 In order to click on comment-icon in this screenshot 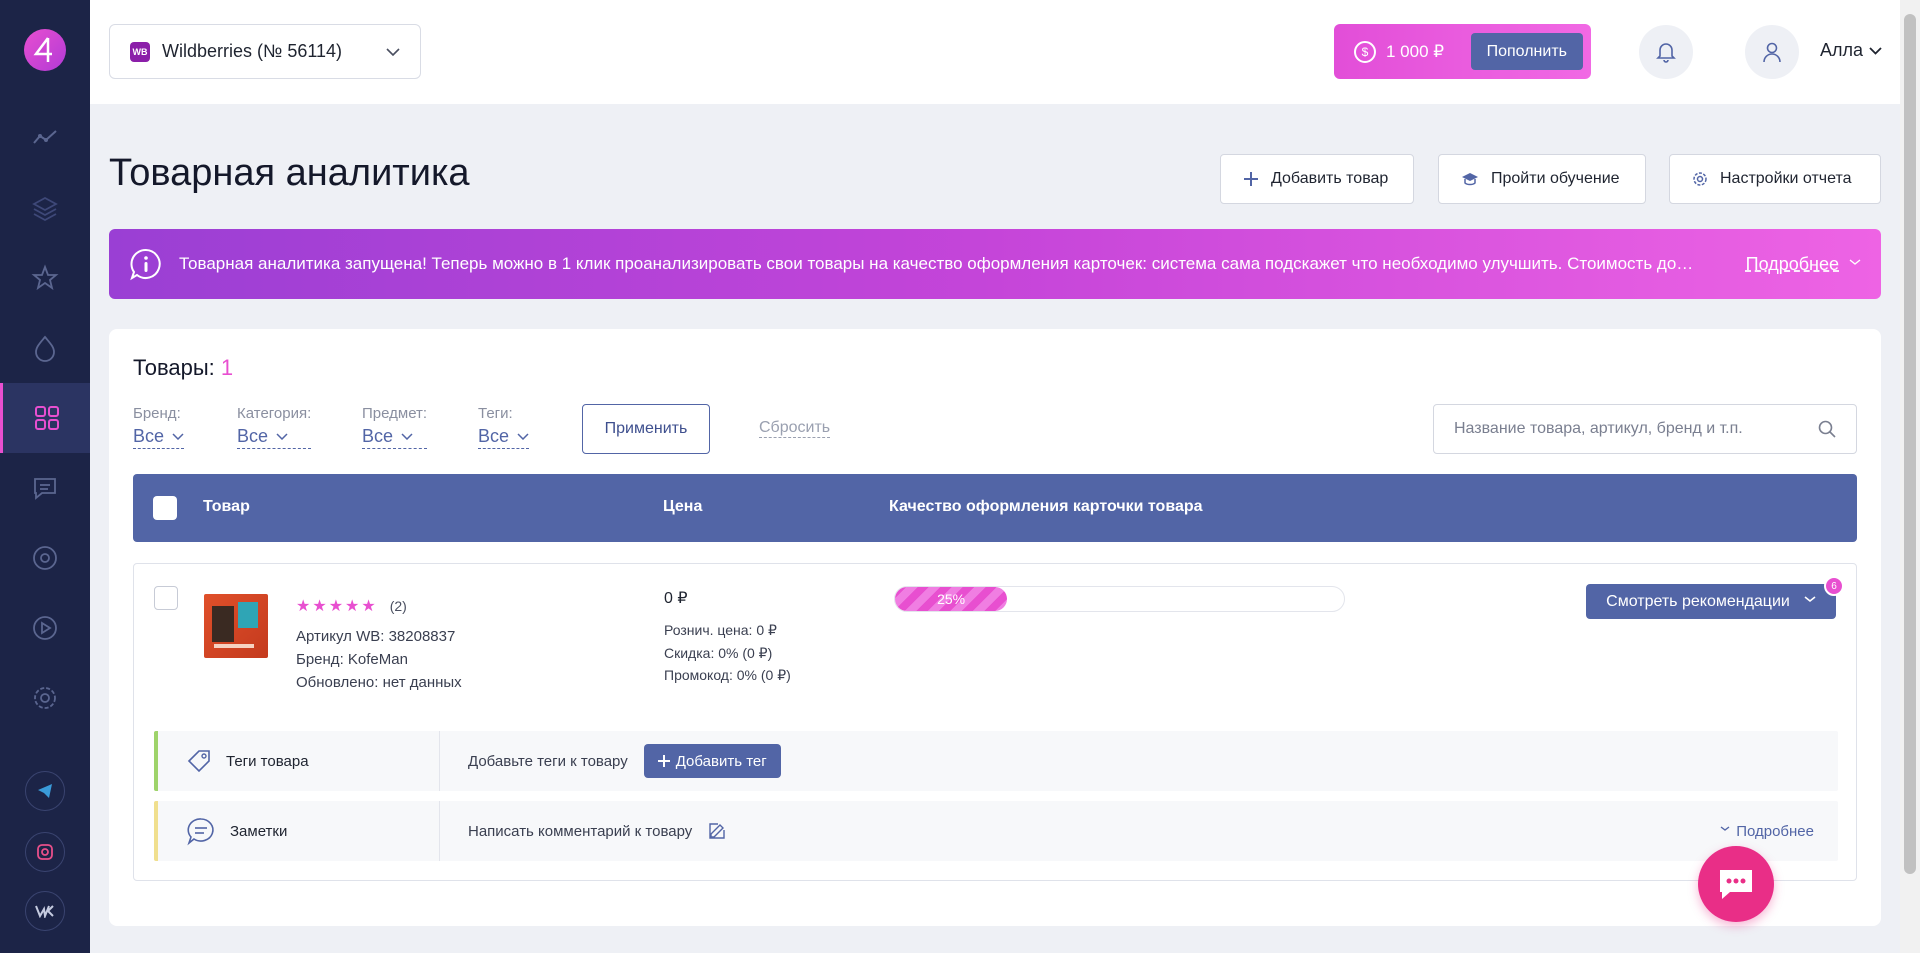, I will do `click(200, 832)`.